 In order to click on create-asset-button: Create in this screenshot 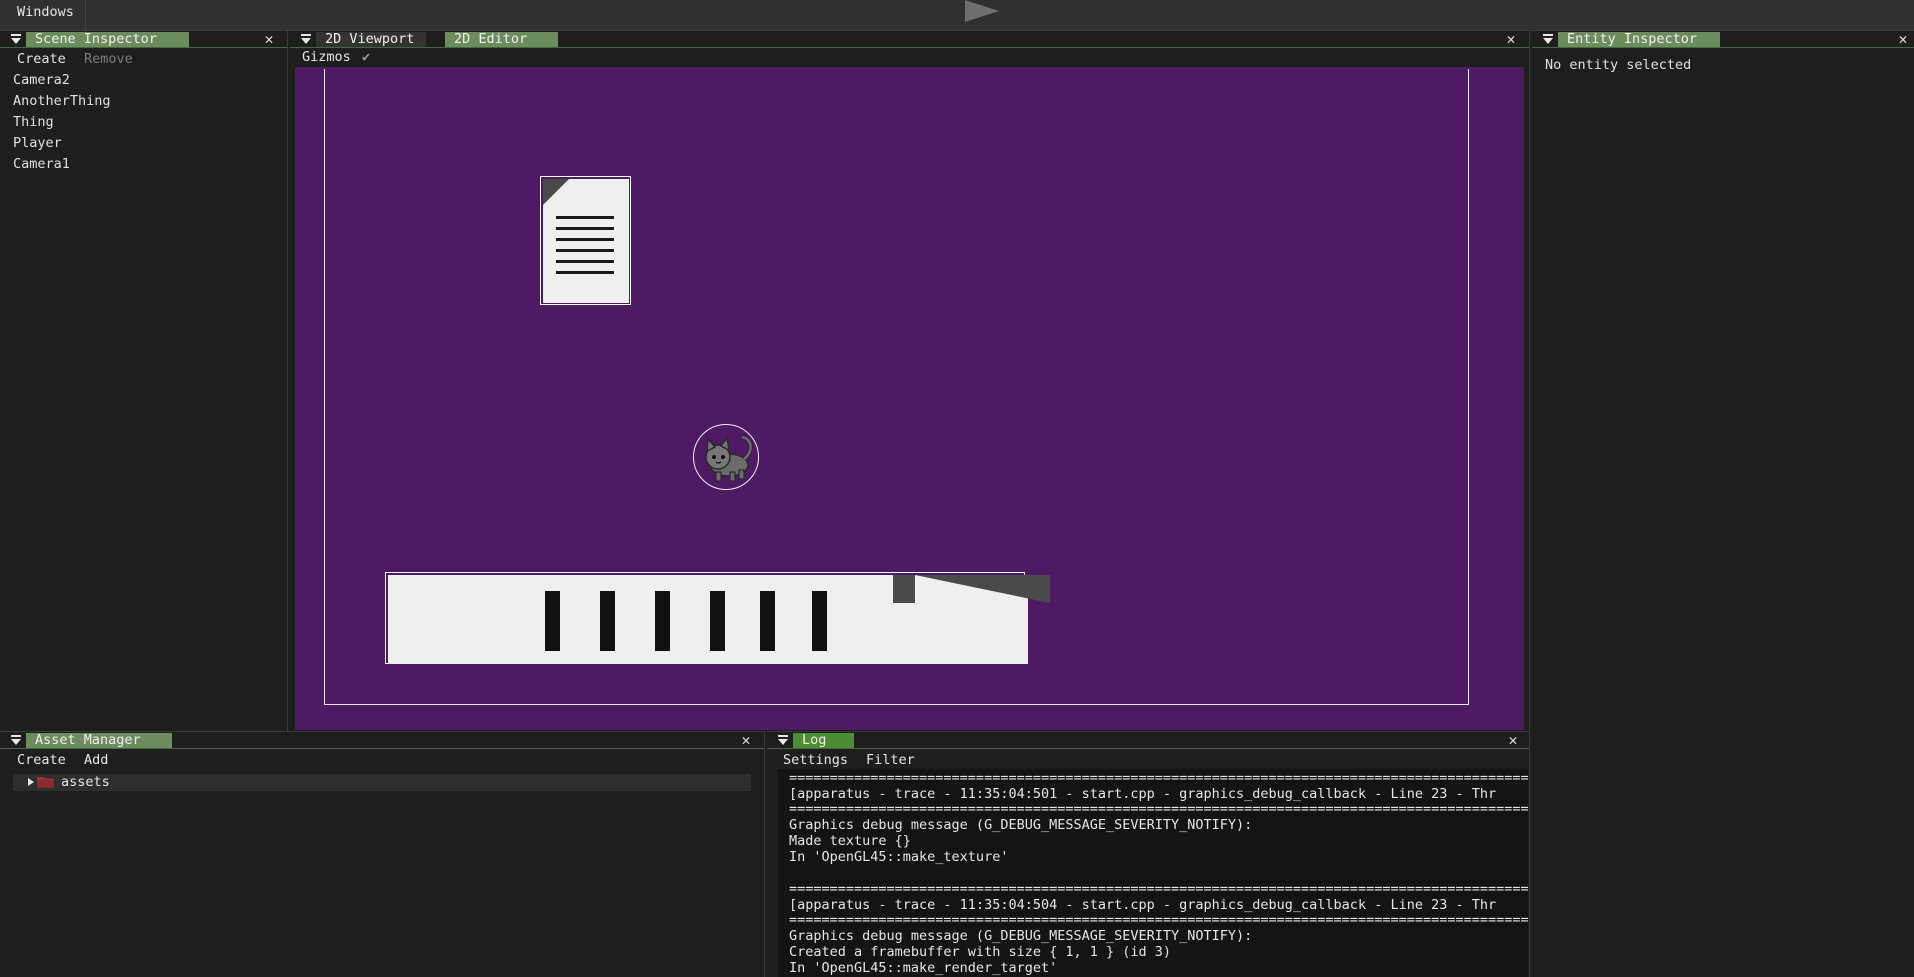, I will do `click(41, 760)`.